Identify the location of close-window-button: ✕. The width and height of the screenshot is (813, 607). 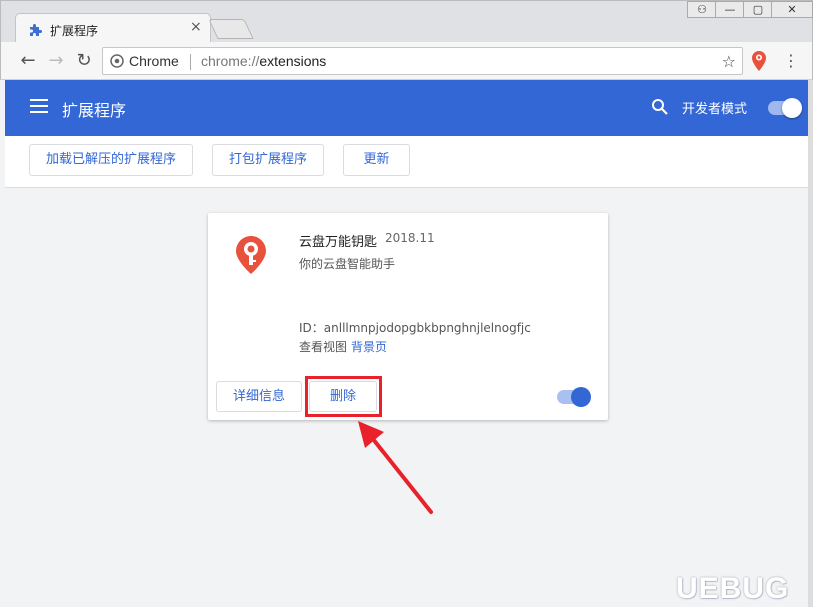
(792, 9).